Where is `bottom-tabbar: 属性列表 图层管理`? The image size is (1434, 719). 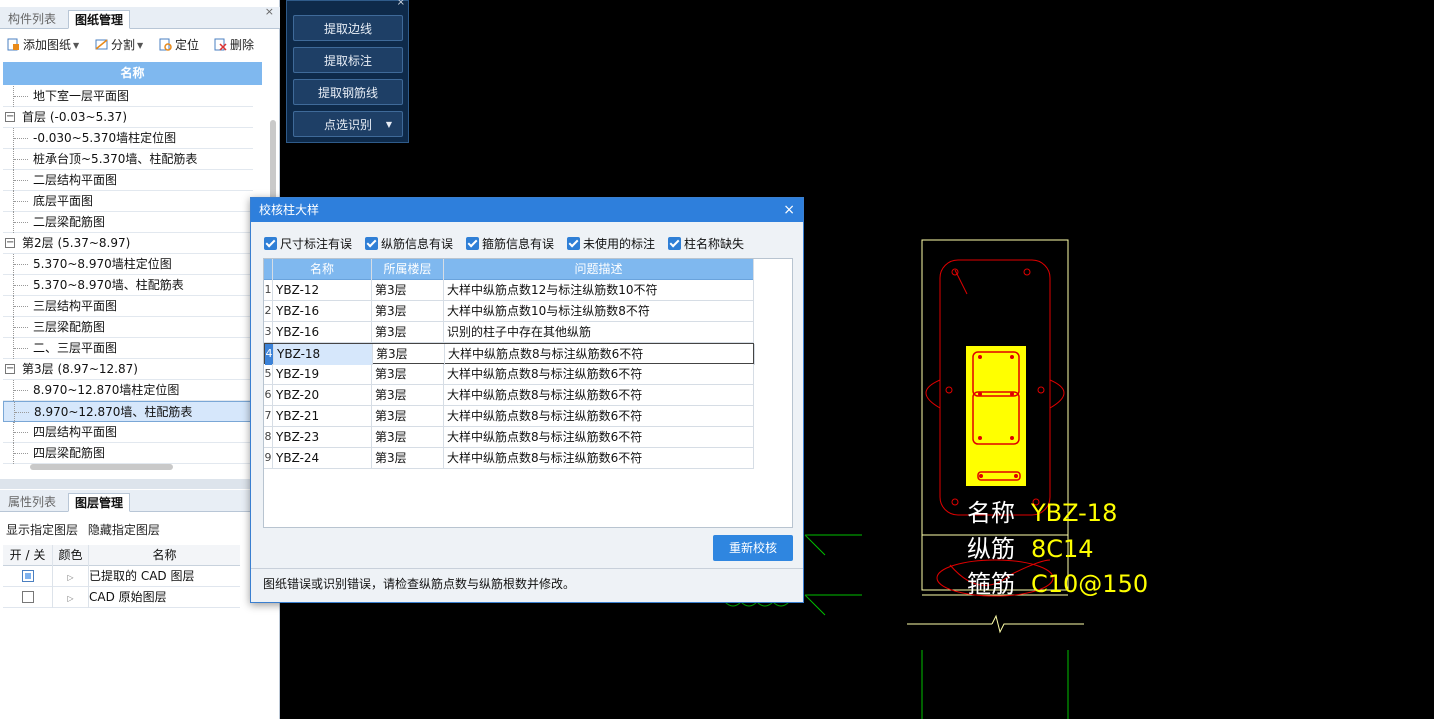 bottom-tabbar: 属性列表 图层管理 is located at coordinates (140, 501).